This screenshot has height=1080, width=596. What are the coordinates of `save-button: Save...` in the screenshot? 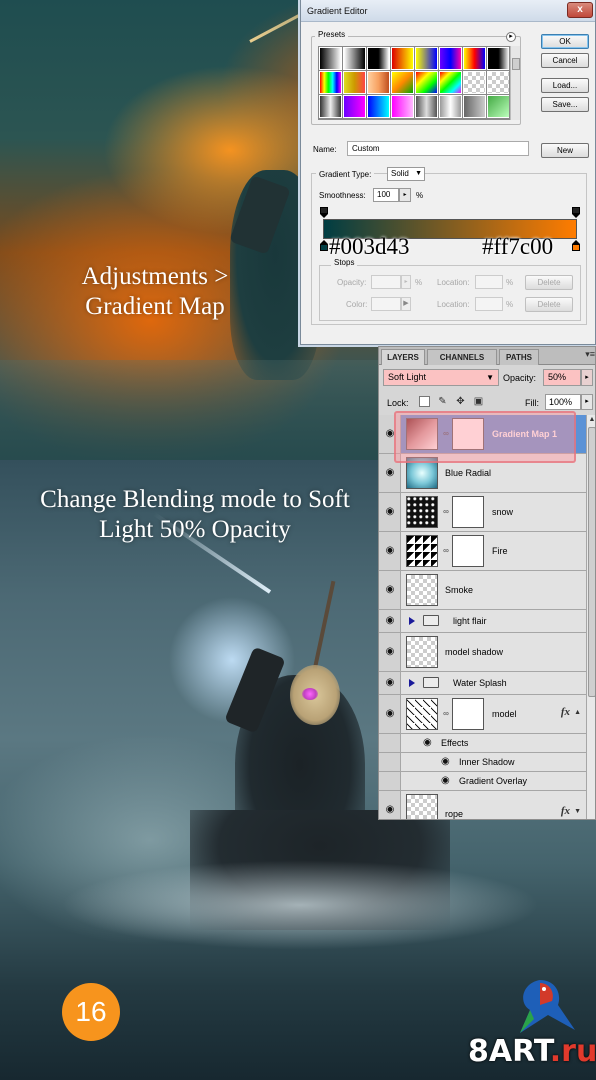 It's located at (565, 104).